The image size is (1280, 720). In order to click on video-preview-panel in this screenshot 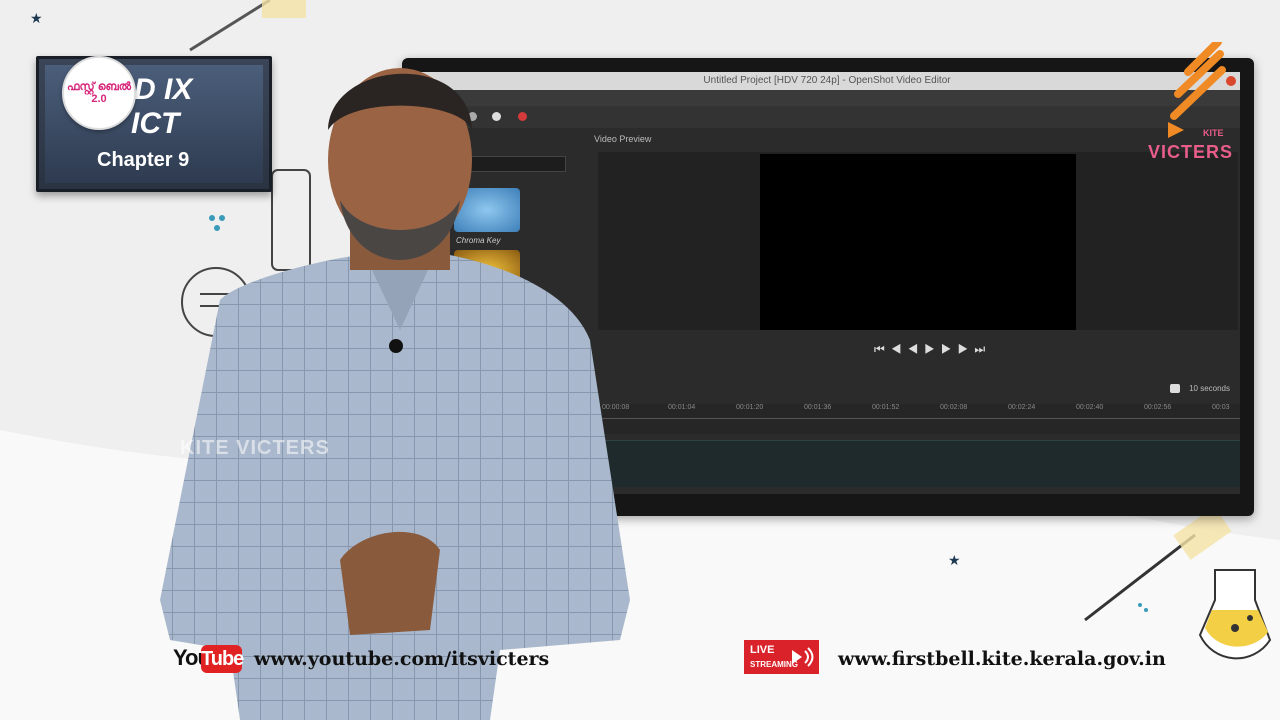, I will do `click(918, 241)`.